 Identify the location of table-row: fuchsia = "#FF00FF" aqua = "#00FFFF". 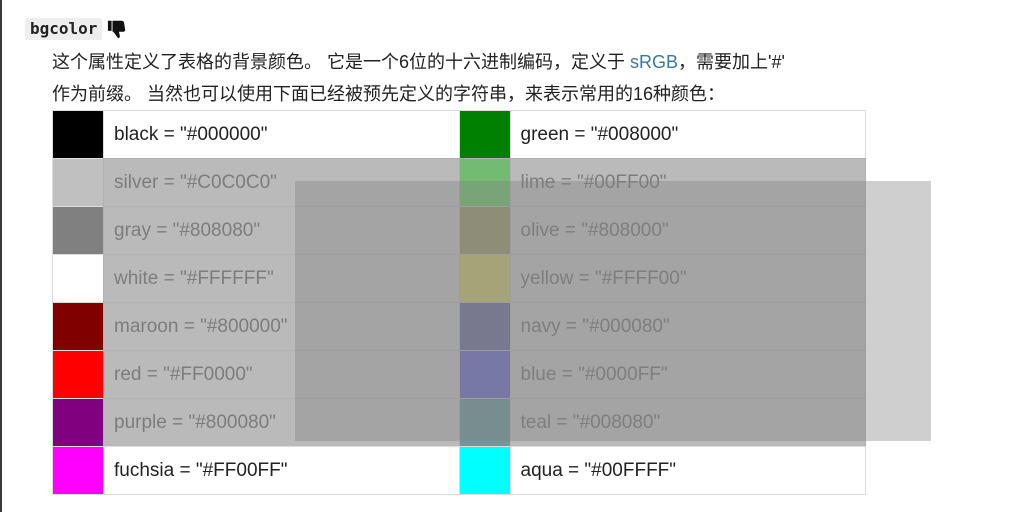
(459, 470).